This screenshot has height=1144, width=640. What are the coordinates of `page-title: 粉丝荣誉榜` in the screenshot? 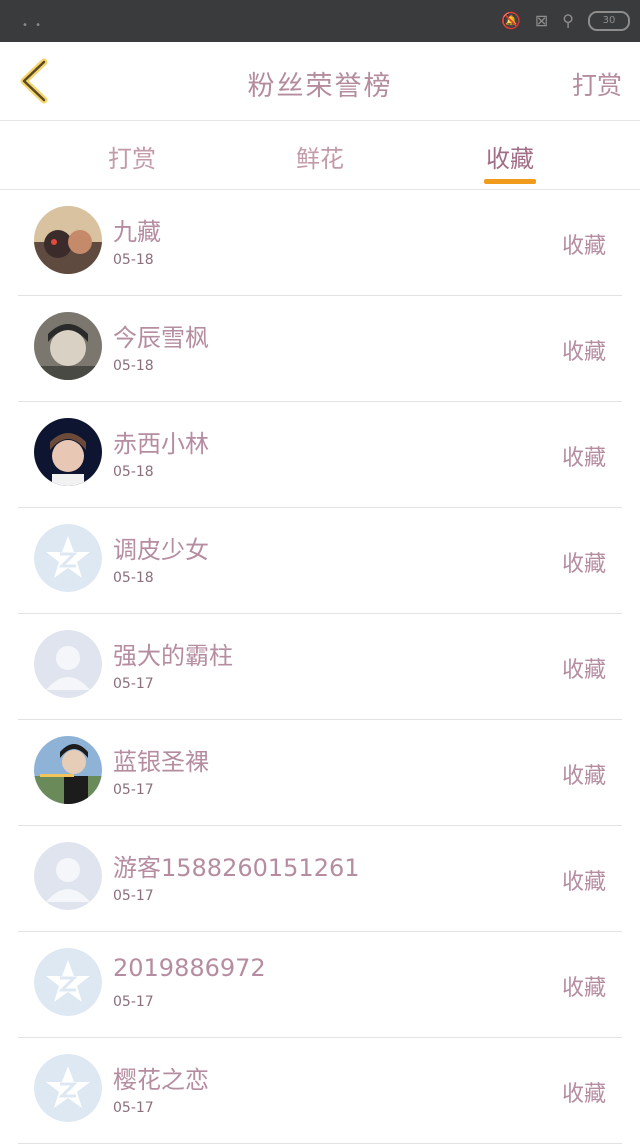 It's located at (320, 86).